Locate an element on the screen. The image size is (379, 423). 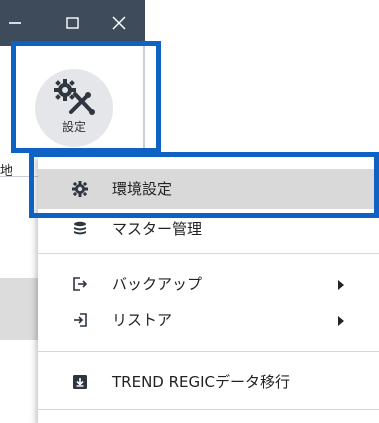
menu-item-master-management: マスター管理 is located at coordinates (208, 229).